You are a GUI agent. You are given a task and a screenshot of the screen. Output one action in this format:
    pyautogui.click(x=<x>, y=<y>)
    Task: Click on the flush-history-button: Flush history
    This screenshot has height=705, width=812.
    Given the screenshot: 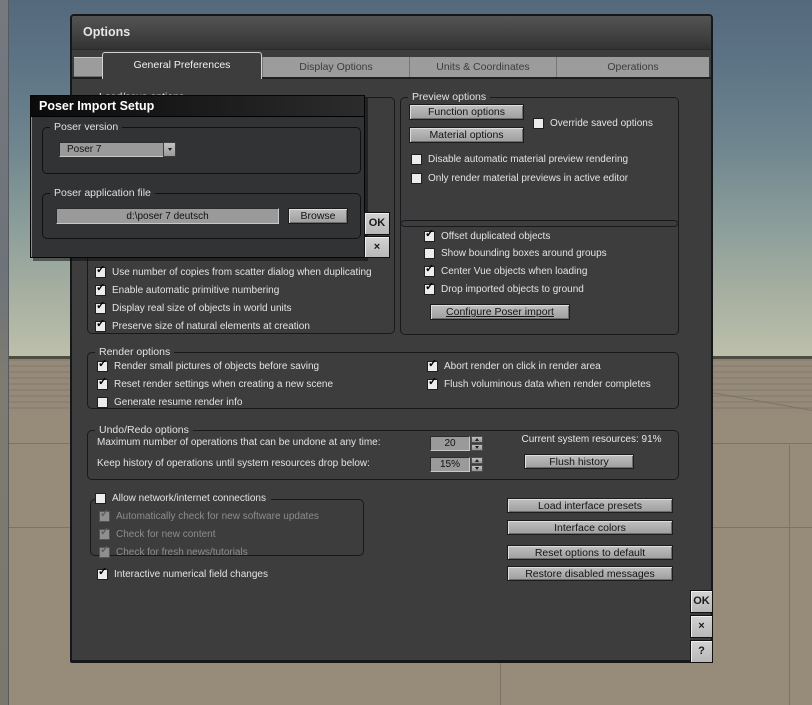 What is the action you would take?
    pyautogui.click(x=579, y=461)
    